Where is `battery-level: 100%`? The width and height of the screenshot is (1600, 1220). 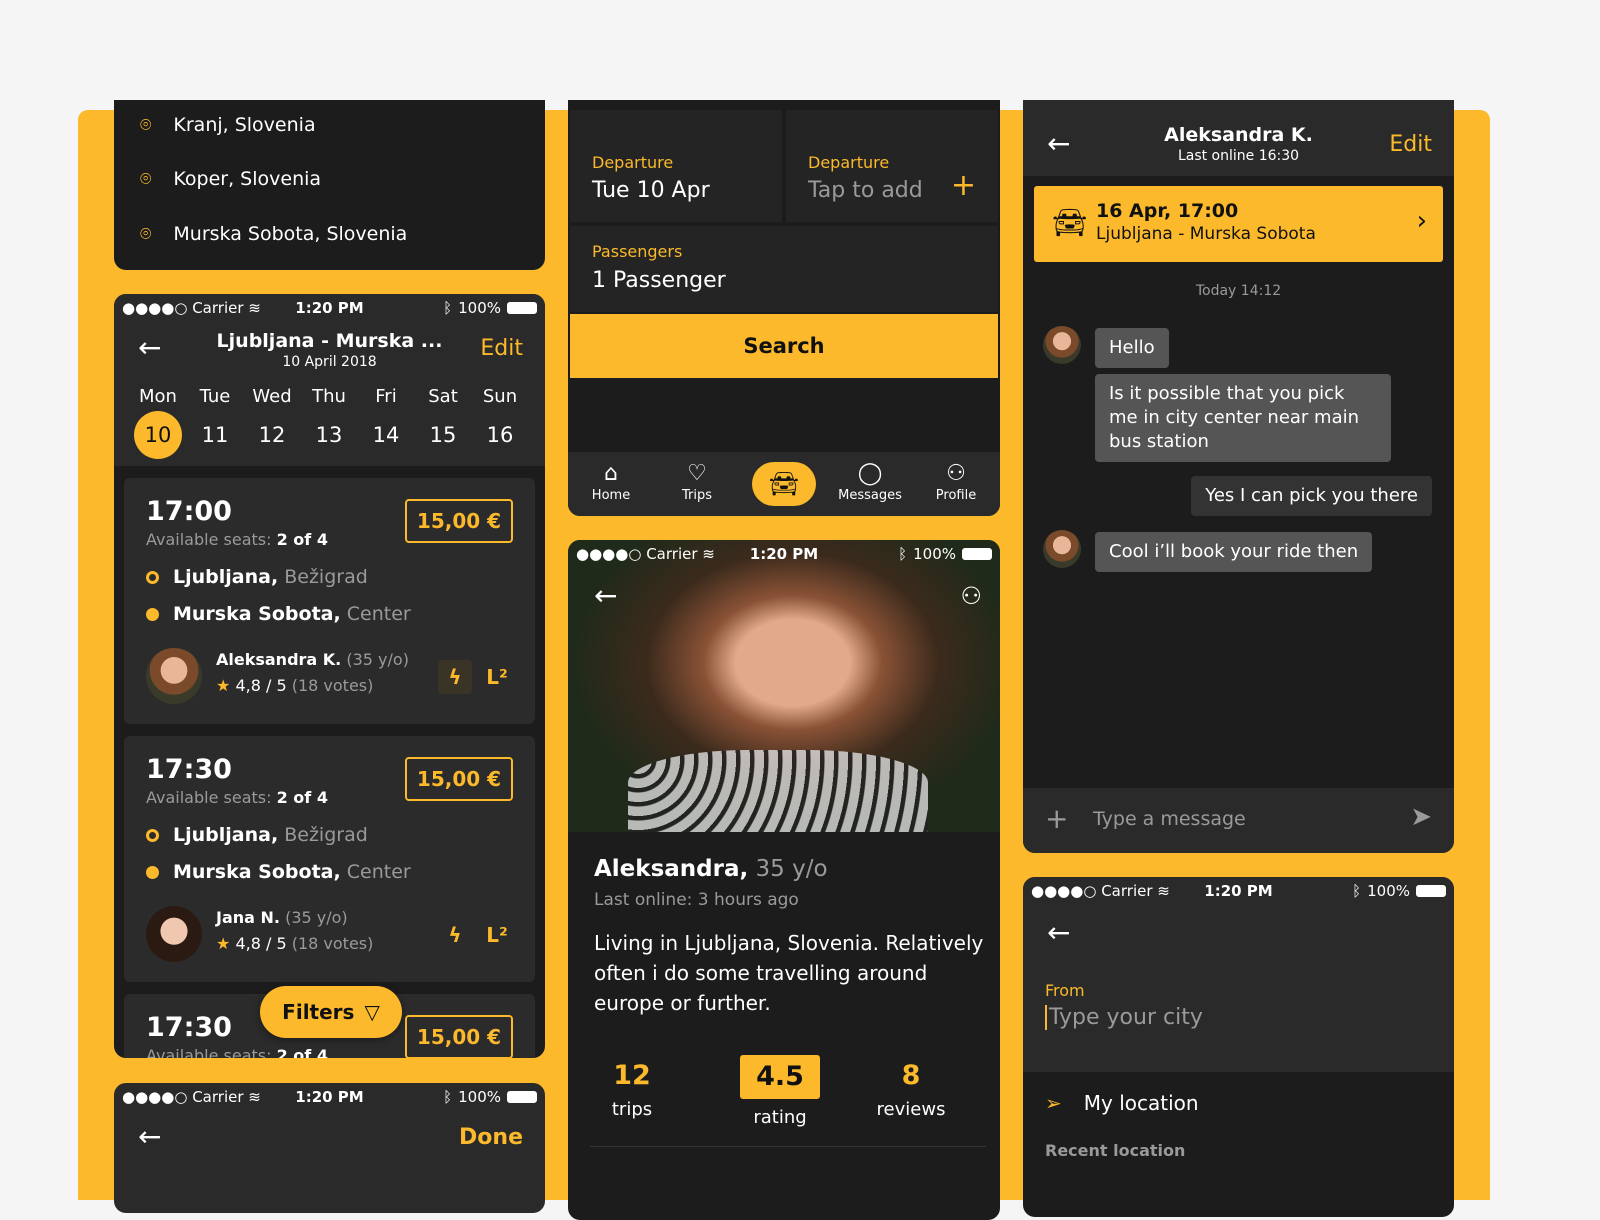 battery-level: 100% is located at coordinates (479, 1097).